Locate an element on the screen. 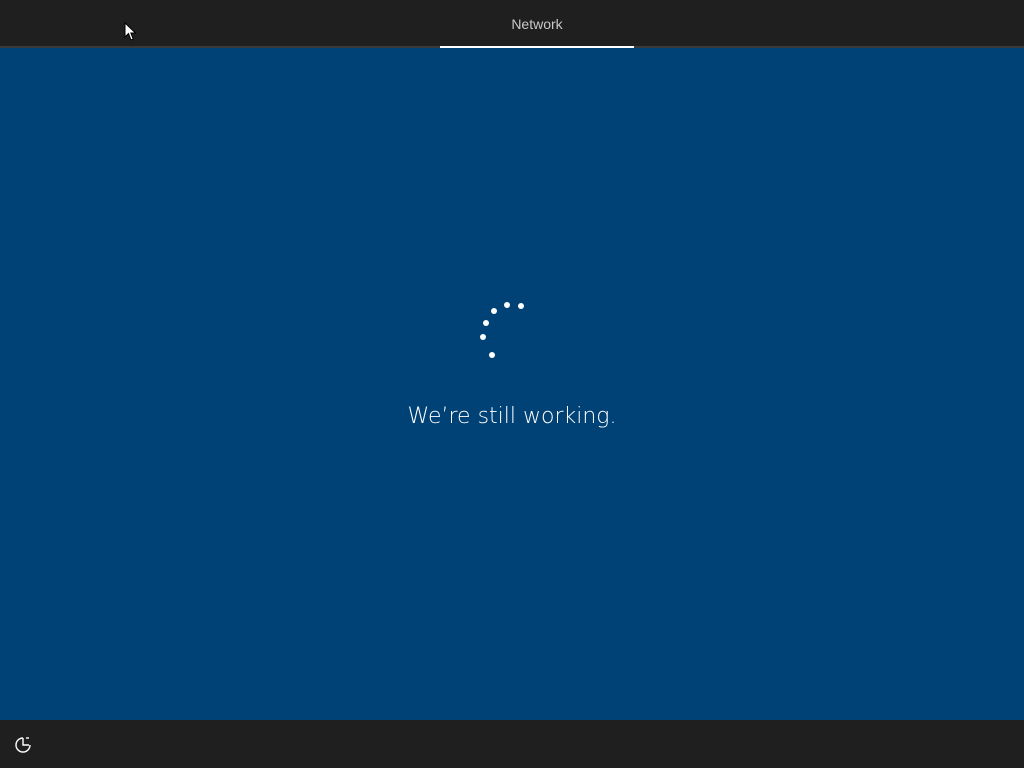 The image size is (1024, 768). tab-network: Network is located at coordinates (537, 24).